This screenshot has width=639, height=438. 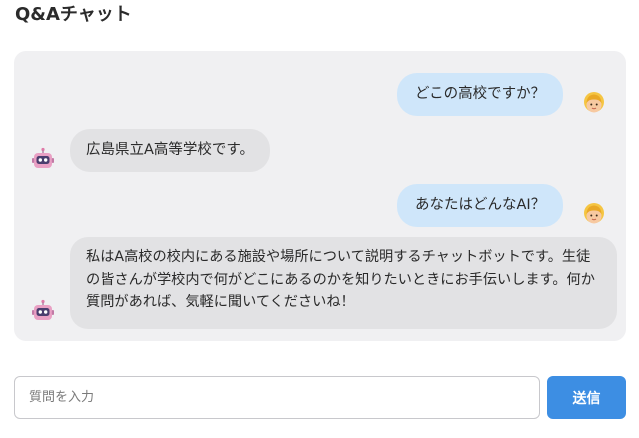 I want to click on send-button: 送信, so click(x=586, y=397).